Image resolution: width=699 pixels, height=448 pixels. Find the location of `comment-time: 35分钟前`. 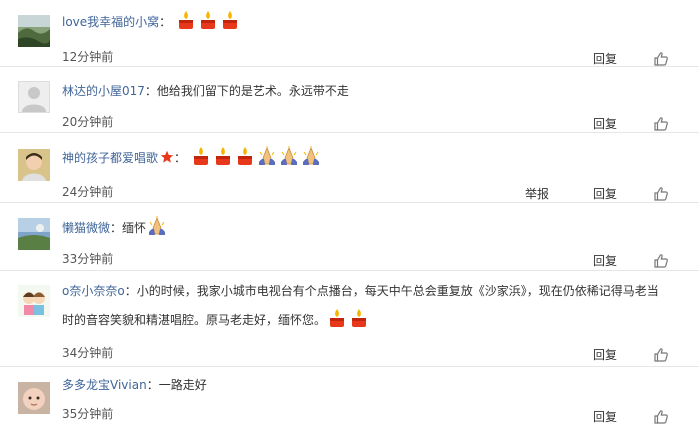

comment-time: 35分钟前 is located at coordinates (88, 414).